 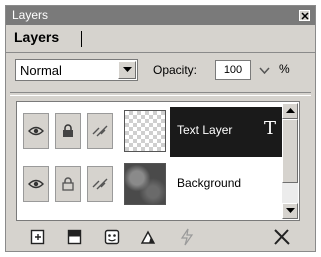 What do you see at coordinates (41, 70) in the screenshot?
I see `blend-mode-value: Normal` at bounding box center [41, 70].